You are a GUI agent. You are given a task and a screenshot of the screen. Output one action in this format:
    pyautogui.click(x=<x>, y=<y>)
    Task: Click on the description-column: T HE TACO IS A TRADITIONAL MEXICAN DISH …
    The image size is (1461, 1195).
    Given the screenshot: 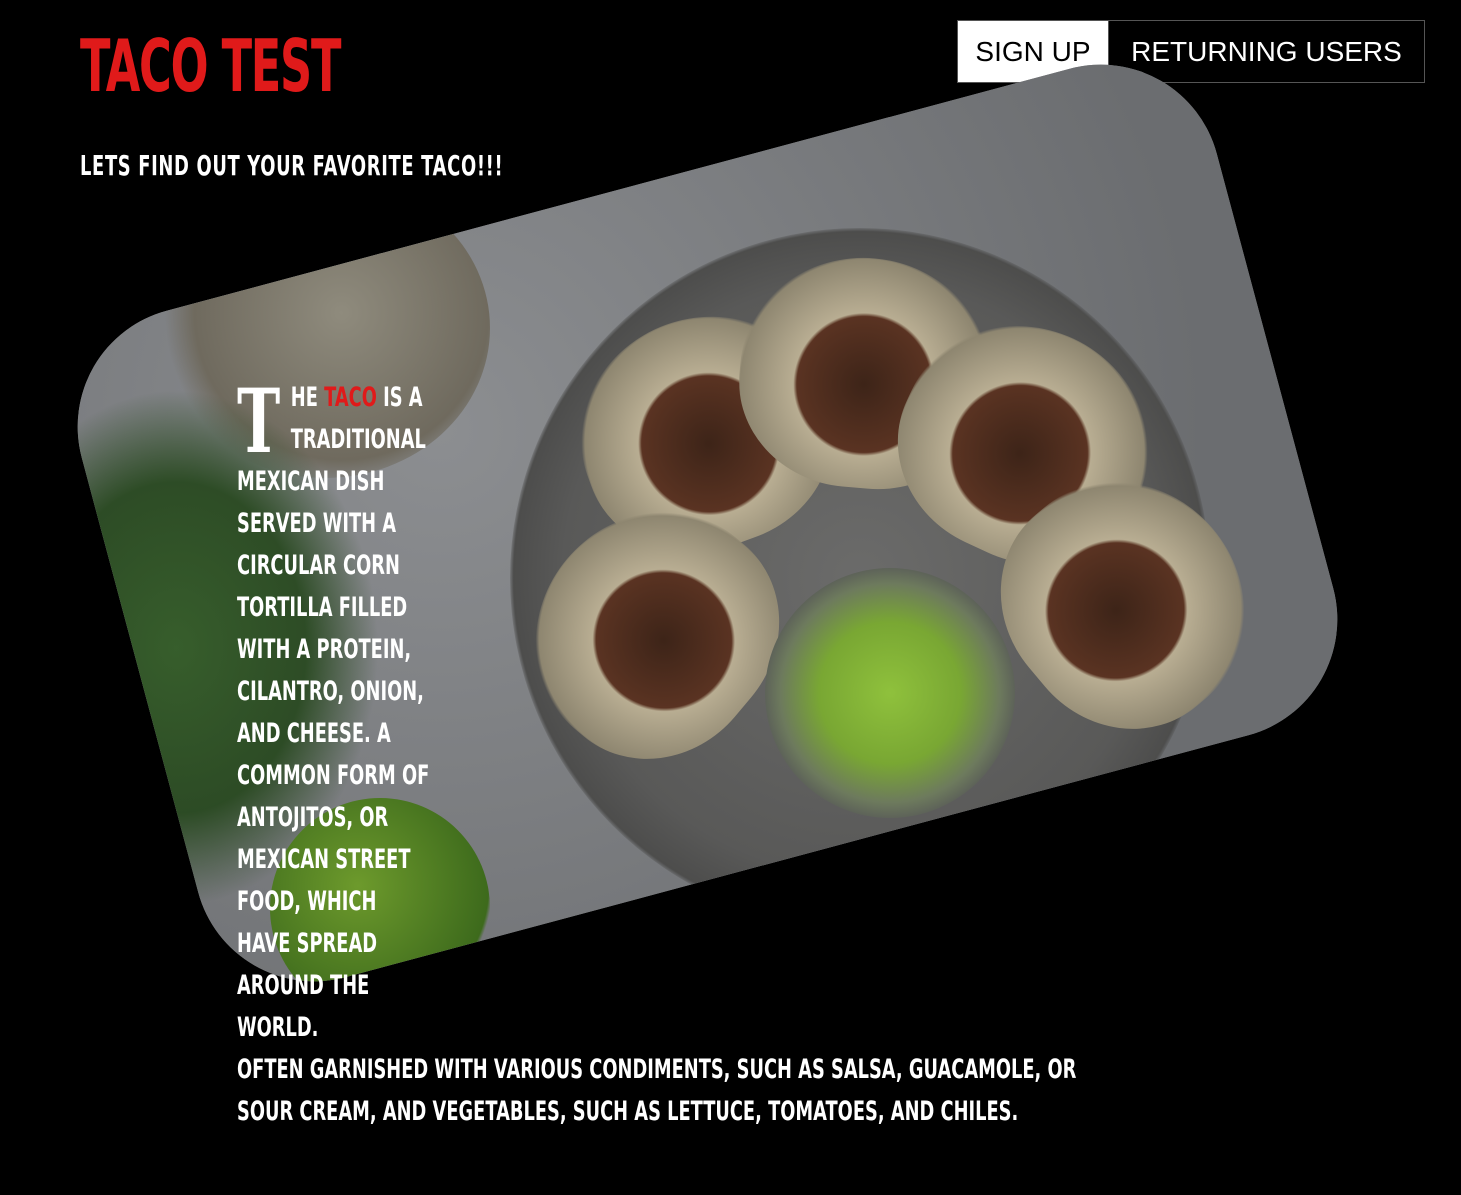 What is the action you would take?
    pyautogui.click(x=336, y=713)
    